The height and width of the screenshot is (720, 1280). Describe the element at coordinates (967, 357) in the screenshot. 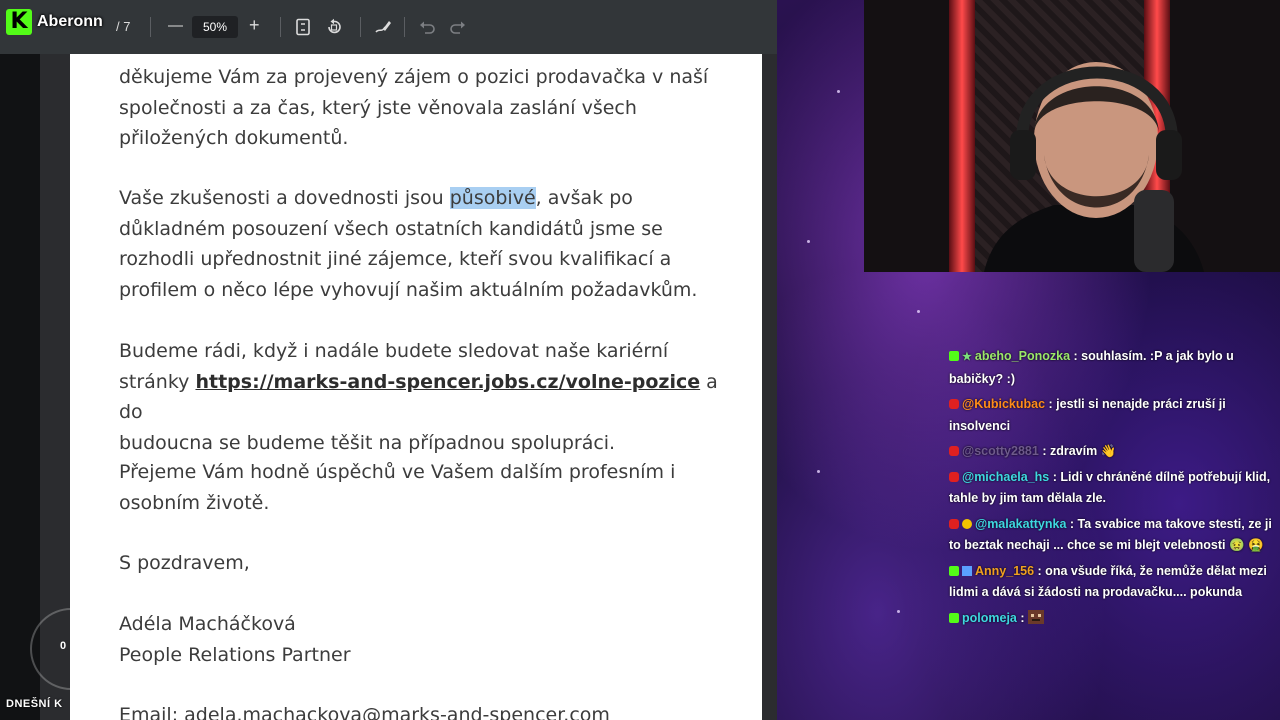

I see `star-badge-icon: ★` at that location.